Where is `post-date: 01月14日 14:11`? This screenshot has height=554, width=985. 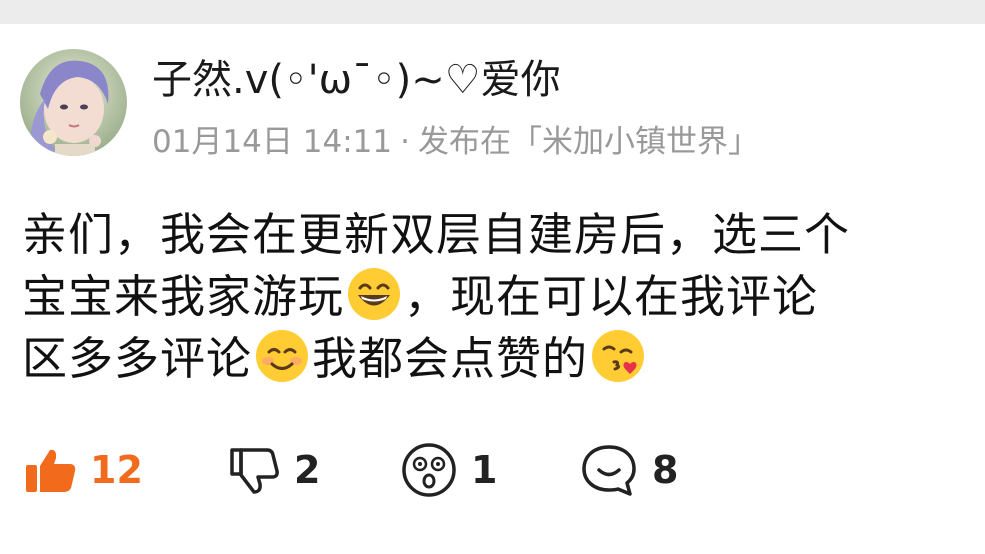 post-date: 01月14日 14:11 is located at coordinates (272, 142).